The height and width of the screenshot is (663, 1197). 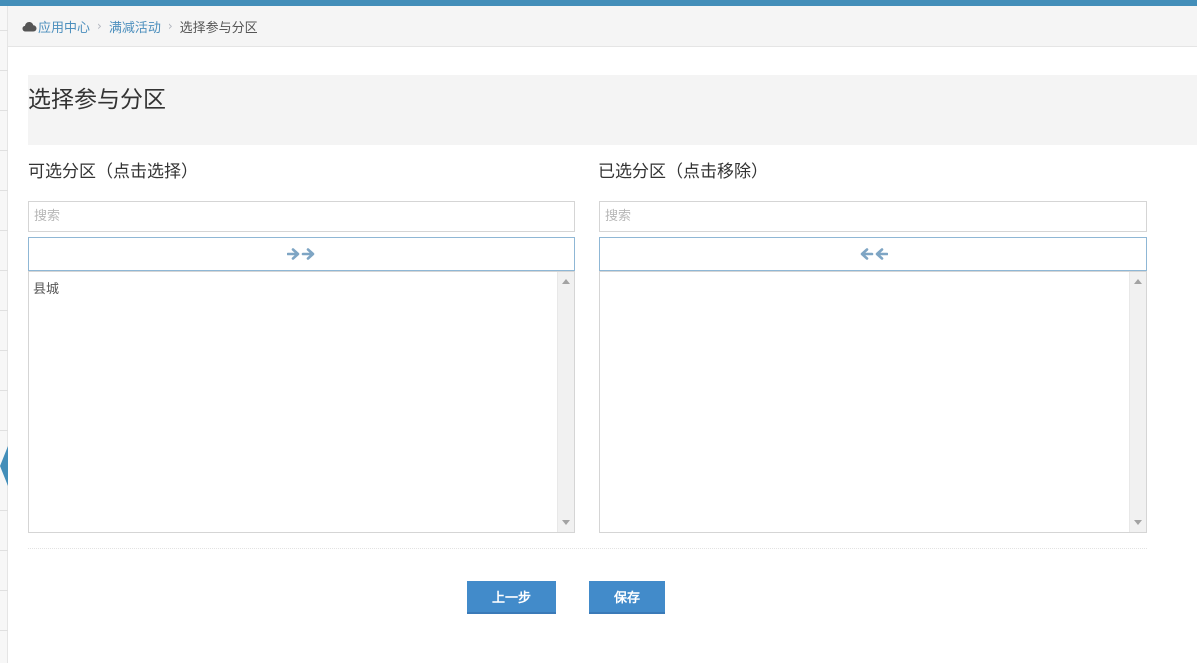 I want to click on page-title: 选择参与分区, so click(x=97, y=100).